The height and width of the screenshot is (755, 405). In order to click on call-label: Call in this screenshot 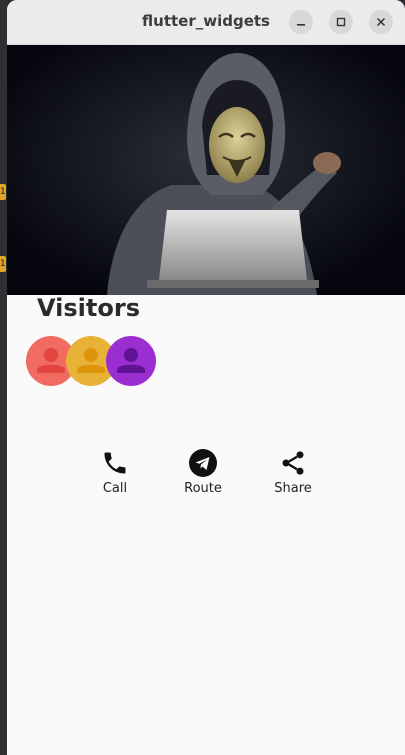, I will do `click(115, 488)`.